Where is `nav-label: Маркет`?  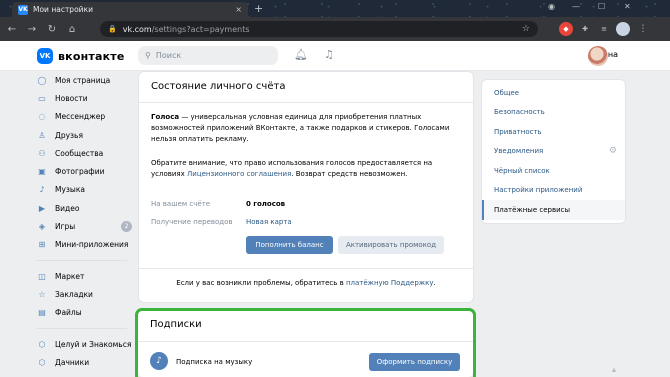
nav-label: Маркет is located at coordinates (70, 276).